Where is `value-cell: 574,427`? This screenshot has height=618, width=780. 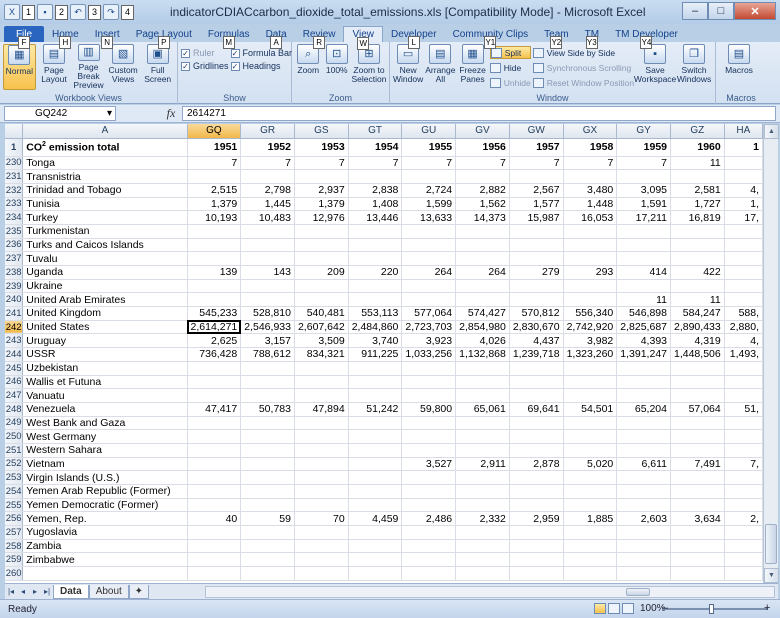 value-cell: 574,427 is located at coordinates (482, 313).